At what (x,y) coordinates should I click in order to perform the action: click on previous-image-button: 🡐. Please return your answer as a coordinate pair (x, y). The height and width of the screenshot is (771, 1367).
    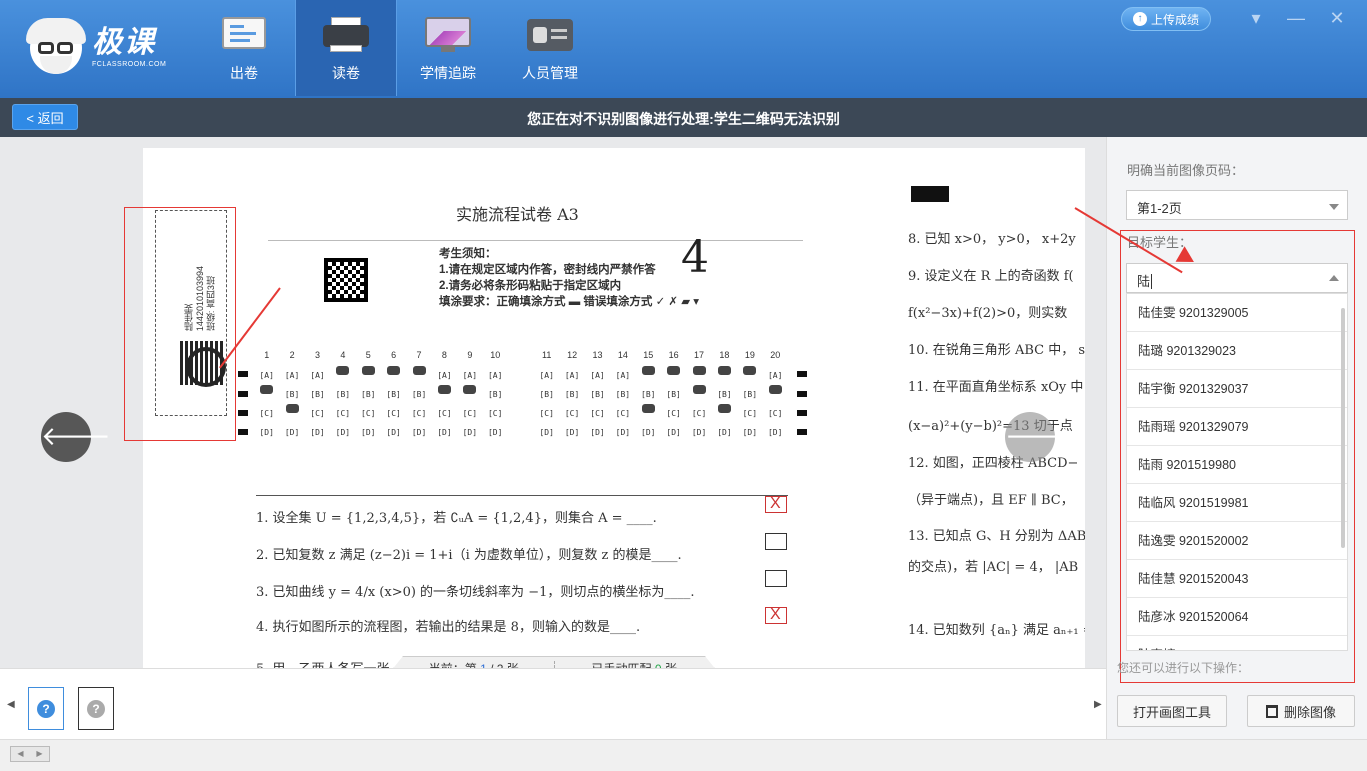
    Looking at the image, I should click on (76, 437).